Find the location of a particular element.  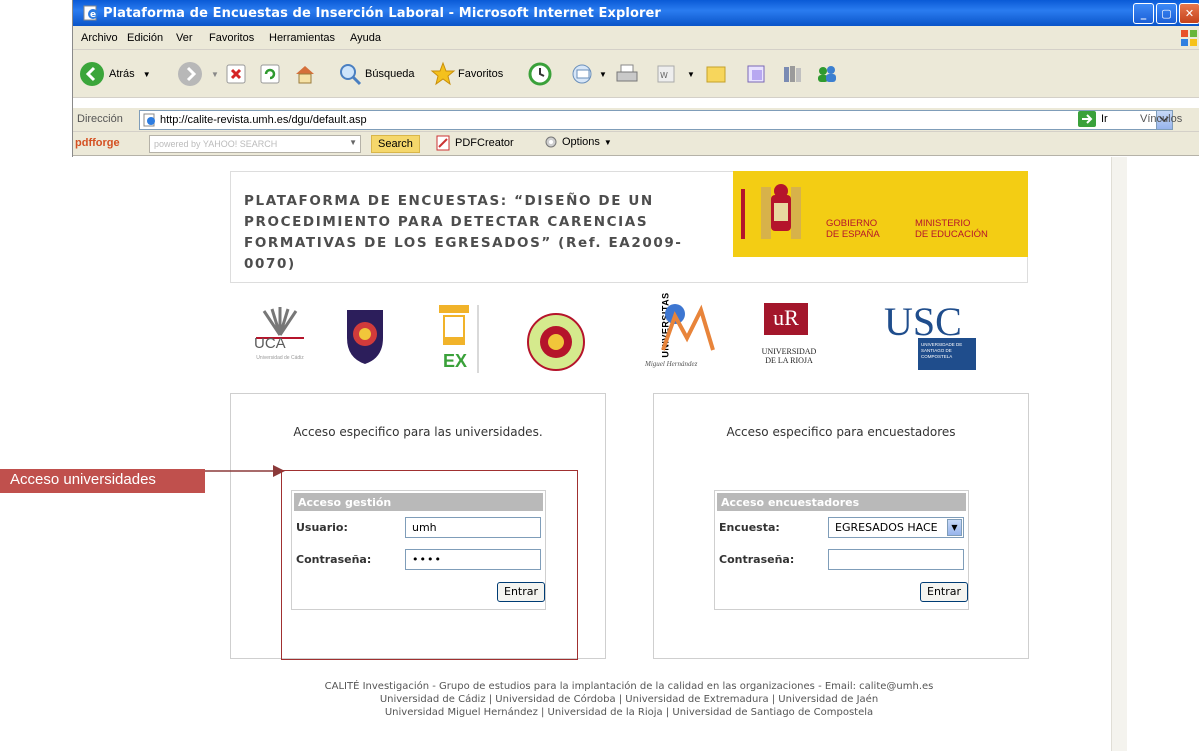

stop-button is located at coordinates (236, 74).